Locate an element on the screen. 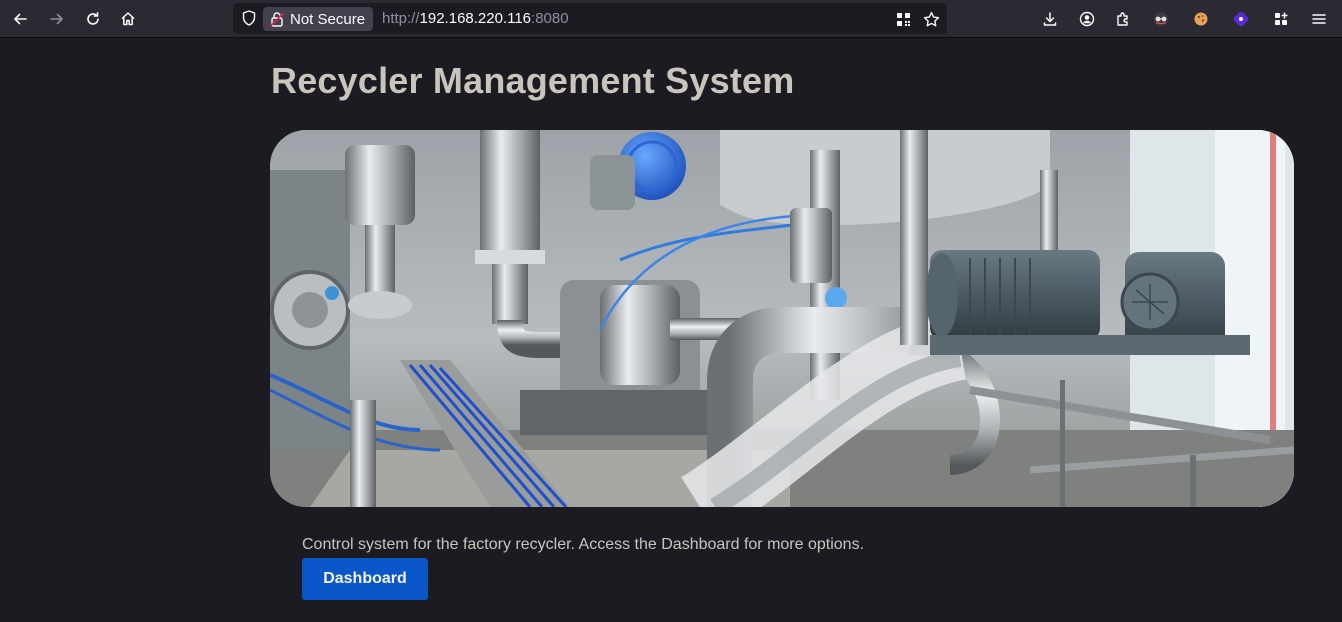 Image resolution: width=1342 pixels, height=622 pixels. spy-glasses-icon is located at coordinates (1161, 19).